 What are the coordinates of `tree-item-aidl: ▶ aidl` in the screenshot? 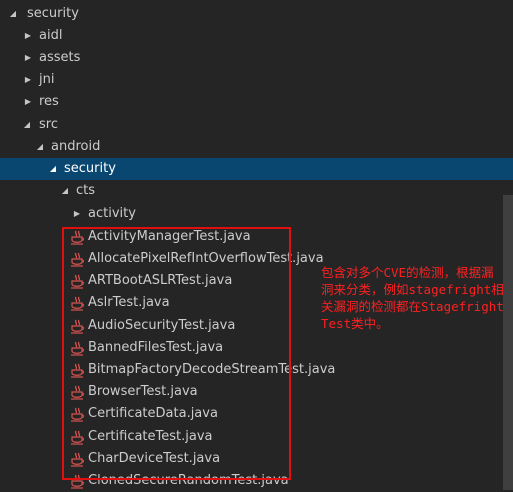 It's located at (256, 36).